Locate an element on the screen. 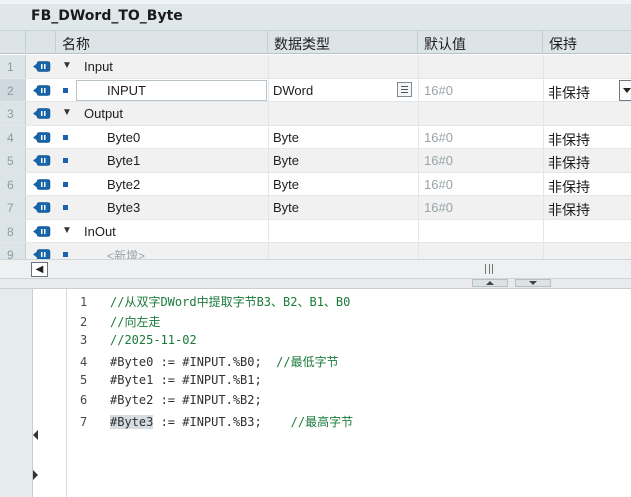 Image resolution: width=631 pixels, height=497 pixels. header-rownum is located at coordinates (13, 42).